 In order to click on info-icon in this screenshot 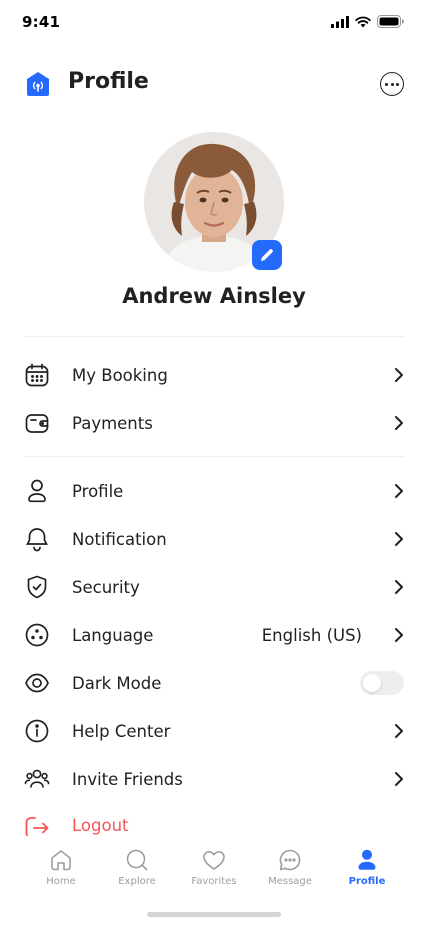, I will do `click(37, 731)`.